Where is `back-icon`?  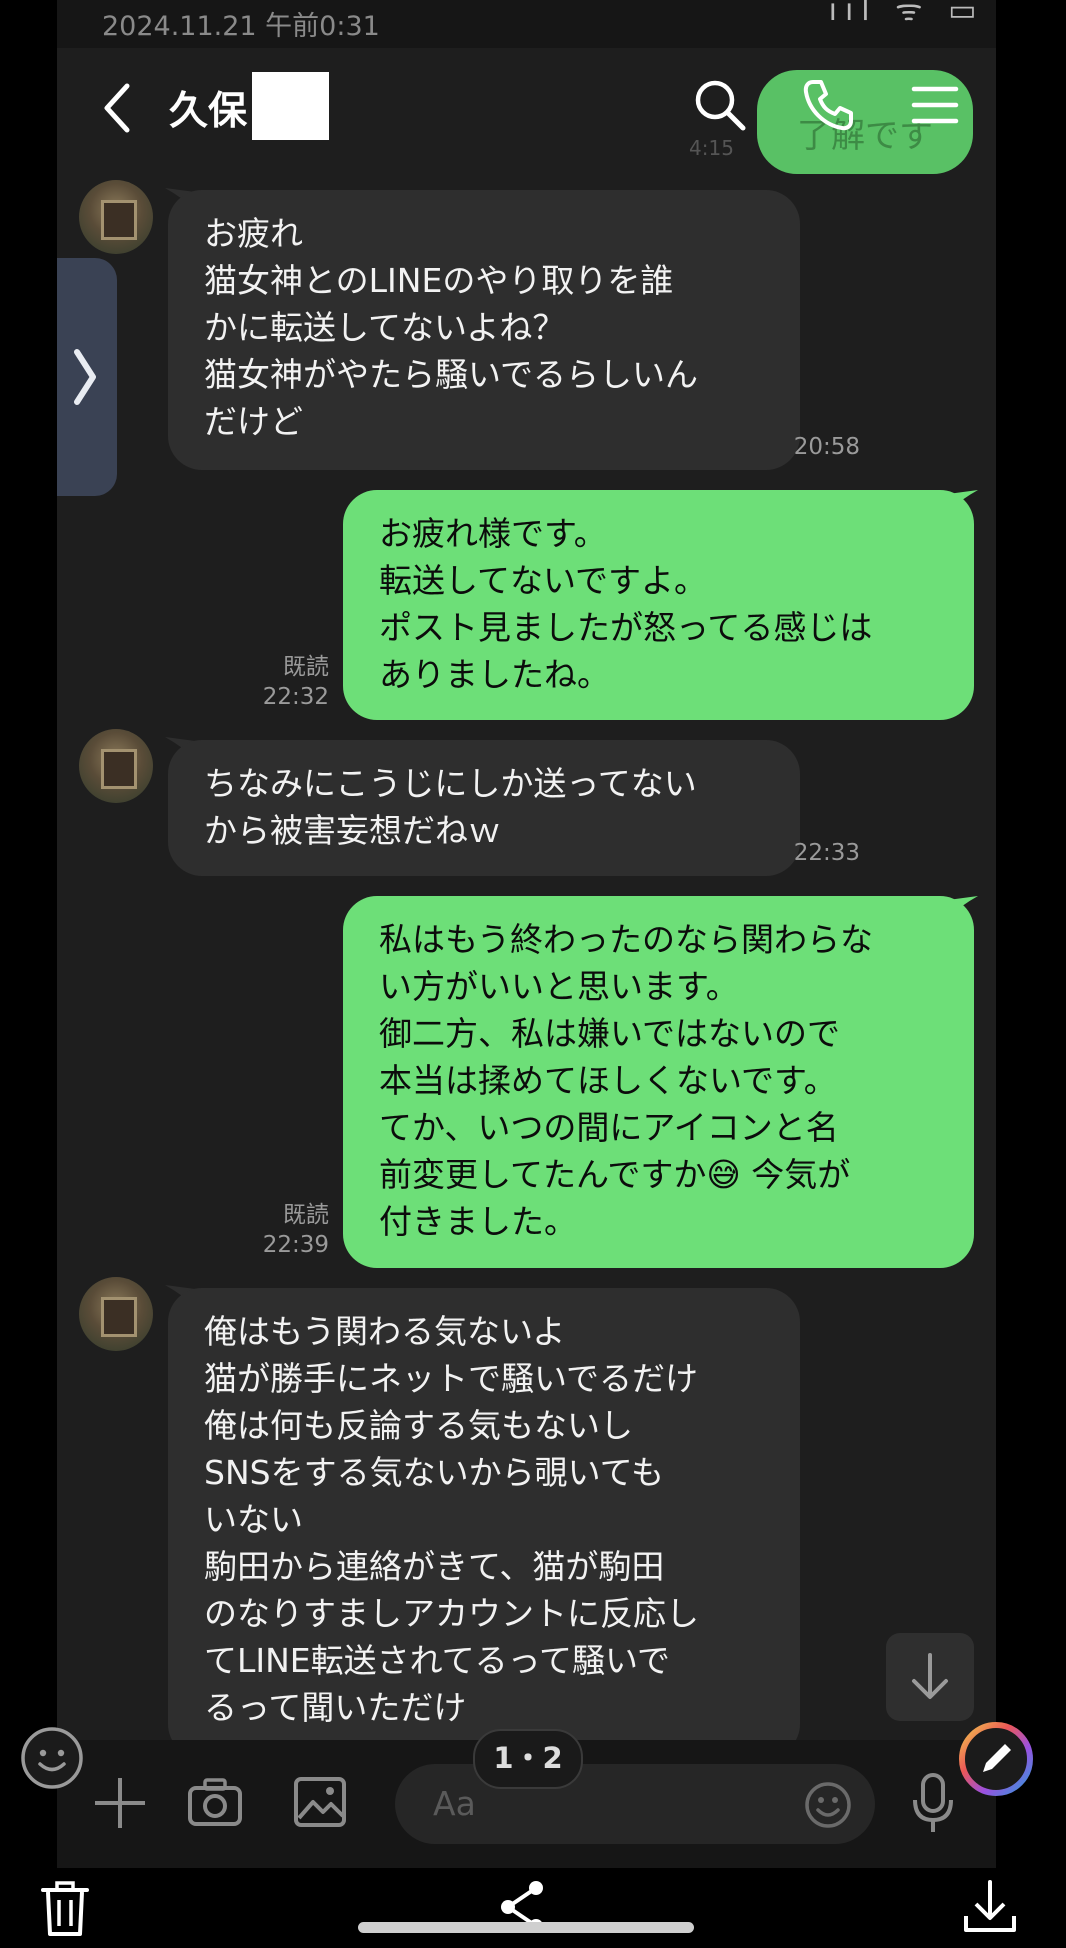 back-icon is located at coordinates (119, 108).